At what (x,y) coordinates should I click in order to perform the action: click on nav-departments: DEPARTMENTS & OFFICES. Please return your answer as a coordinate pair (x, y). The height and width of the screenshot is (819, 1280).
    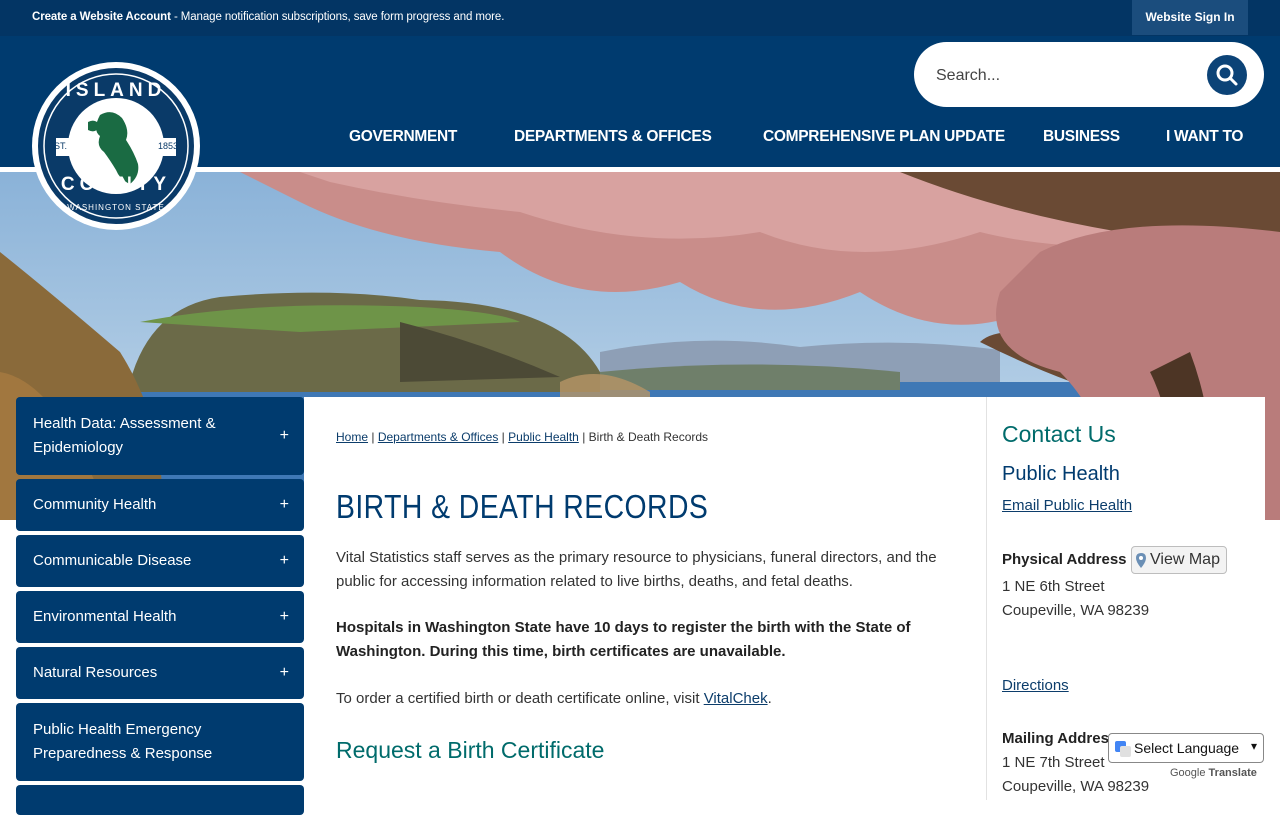
    Looking at the image, I should click on (613, 139).